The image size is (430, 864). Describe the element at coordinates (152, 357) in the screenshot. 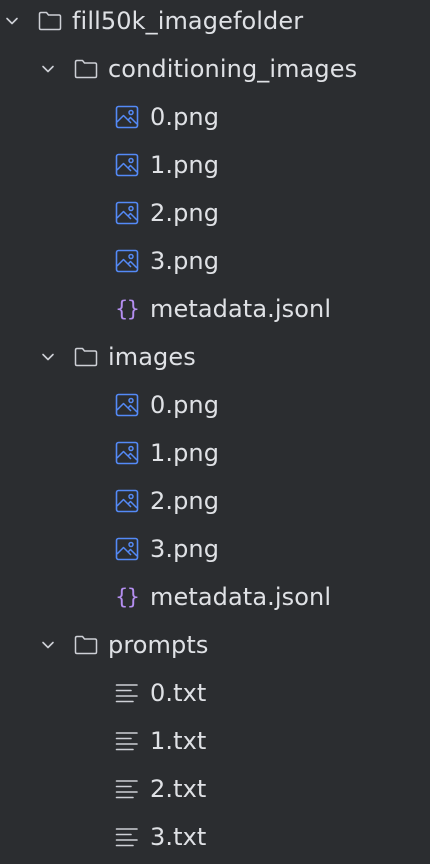

I see `tree-row-label: images` at that location.